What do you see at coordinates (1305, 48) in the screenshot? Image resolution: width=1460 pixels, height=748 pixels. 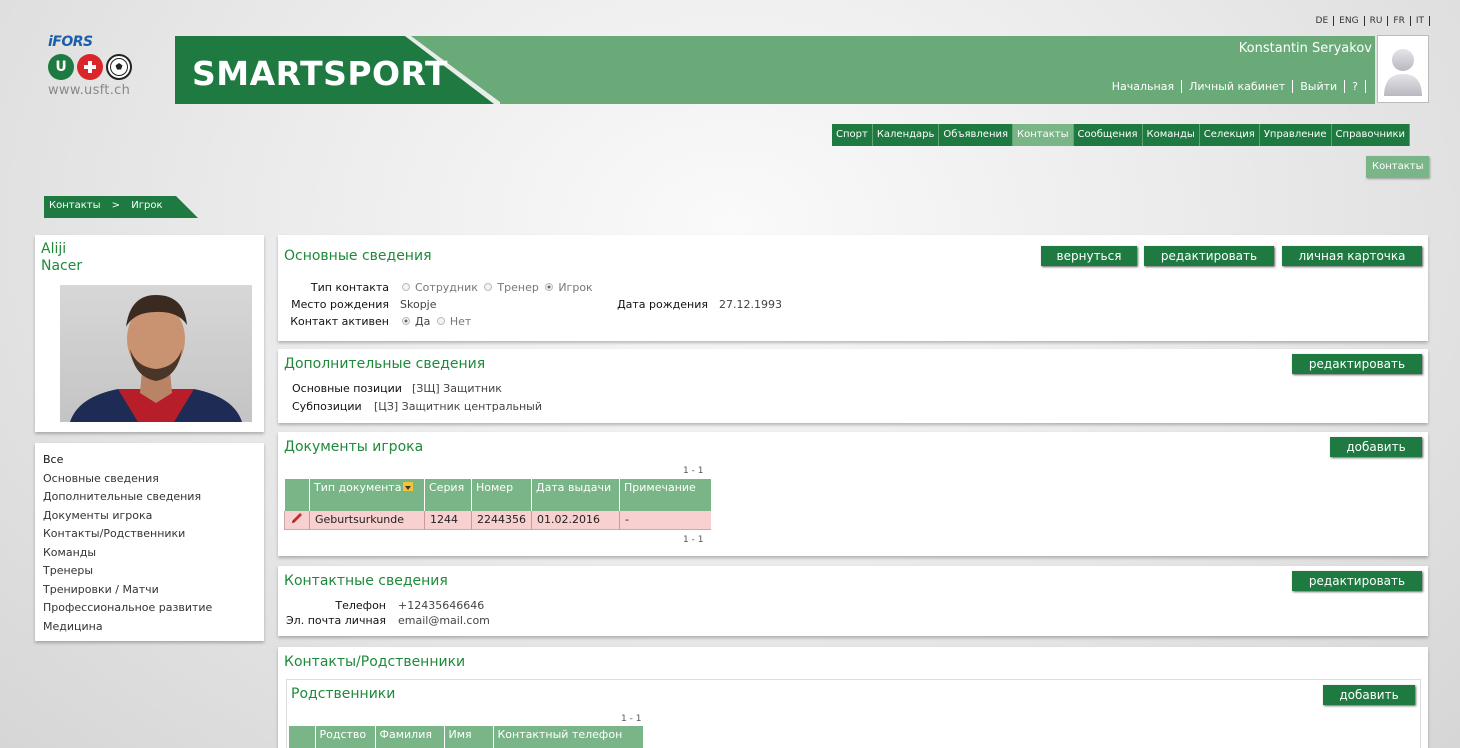 I see `user-name: Konstantin Seryakov` at bounding box center [1305, 48].